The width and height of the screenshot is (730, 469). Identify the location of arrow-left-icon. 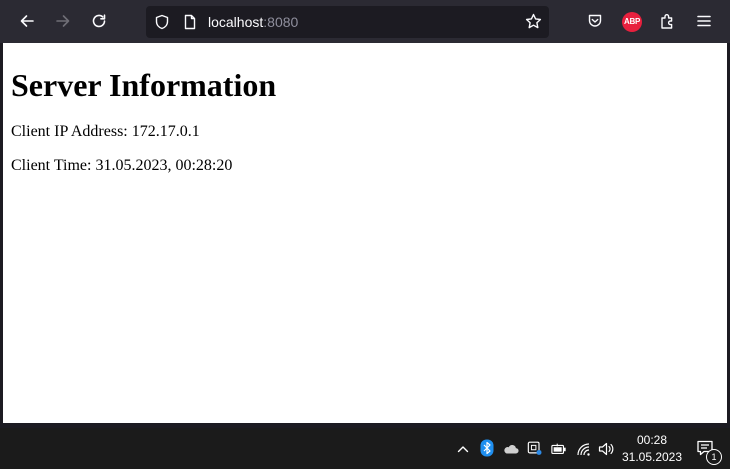
(27, 21).